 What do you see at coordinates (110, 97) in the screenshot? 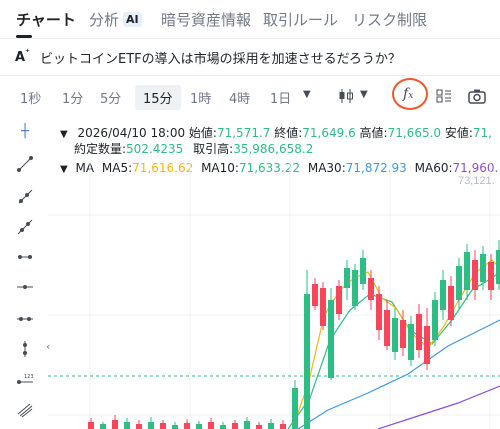
I see `timeframe-5m: 5分` at bounding box center [110, 97].